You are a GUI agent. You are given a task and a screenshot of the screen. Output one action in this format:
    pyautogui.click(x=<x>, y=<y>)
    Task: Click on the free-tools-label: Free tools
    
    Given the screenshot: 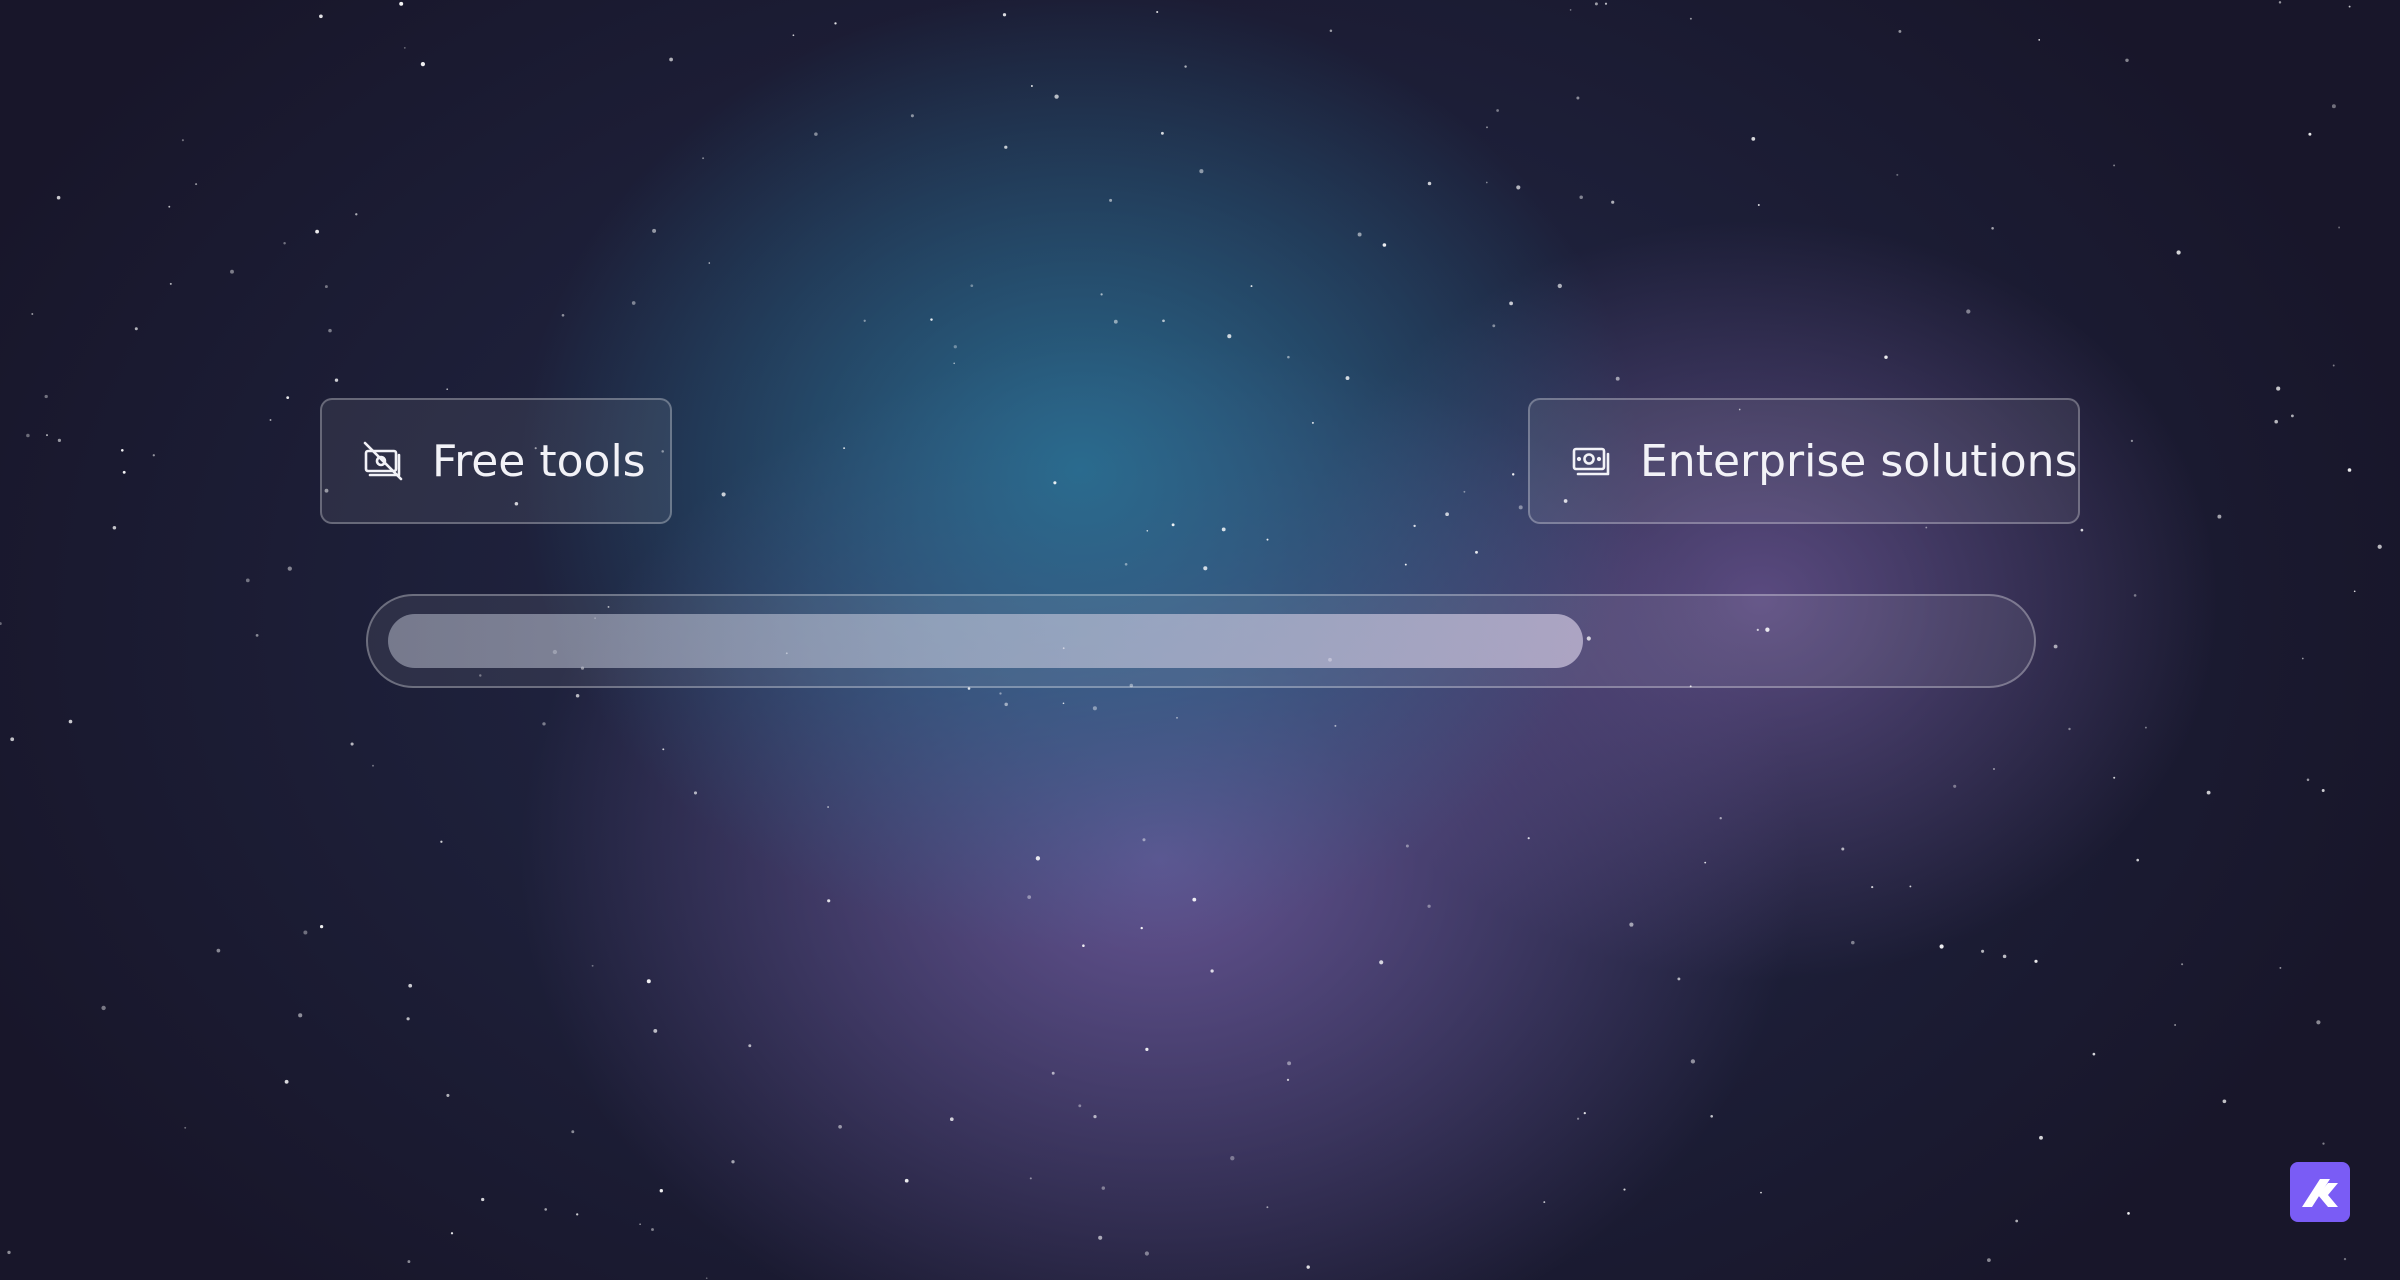 What is the action you would take?
    pyautogui.click(x=496, y=461)
    